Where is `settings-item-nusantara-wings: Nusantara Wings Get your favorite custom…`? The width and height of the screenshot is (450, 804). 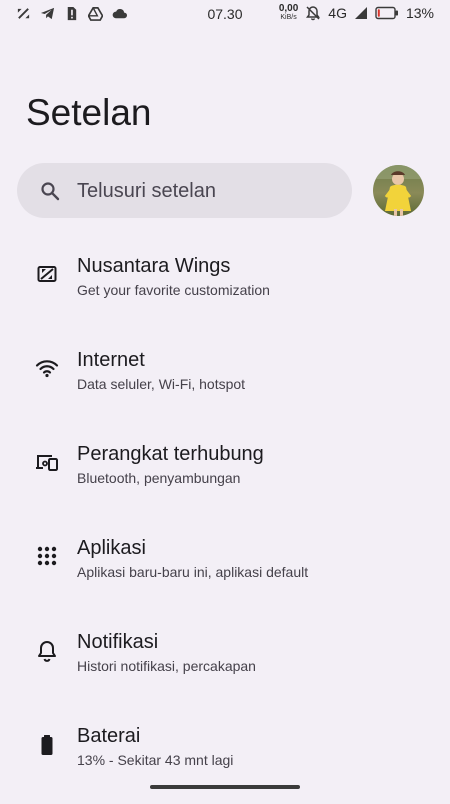 settings-item-nusantara-wings: Nusantara Wings Get your favorite custom… is located at coordinates (225, 287).